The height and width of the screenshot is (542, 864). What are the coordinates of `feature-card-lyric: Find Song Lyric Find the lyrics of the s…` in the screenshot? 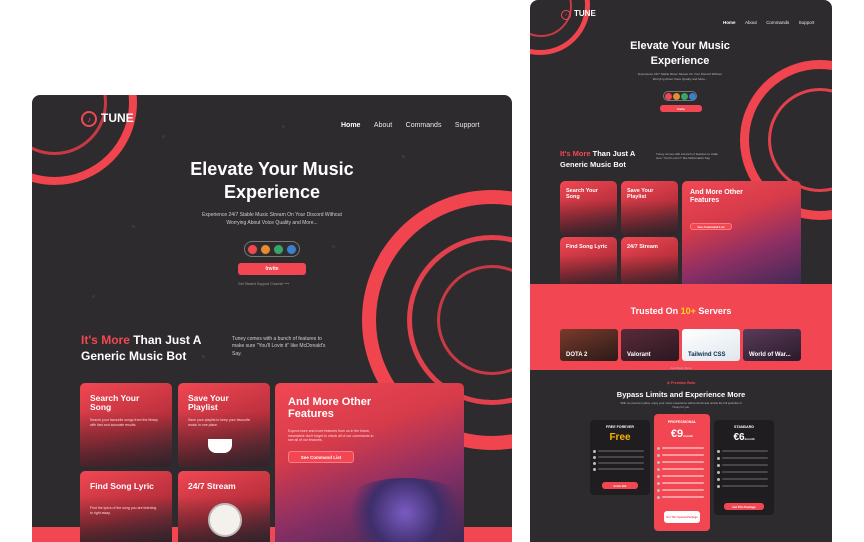 It's located at (126, 506).